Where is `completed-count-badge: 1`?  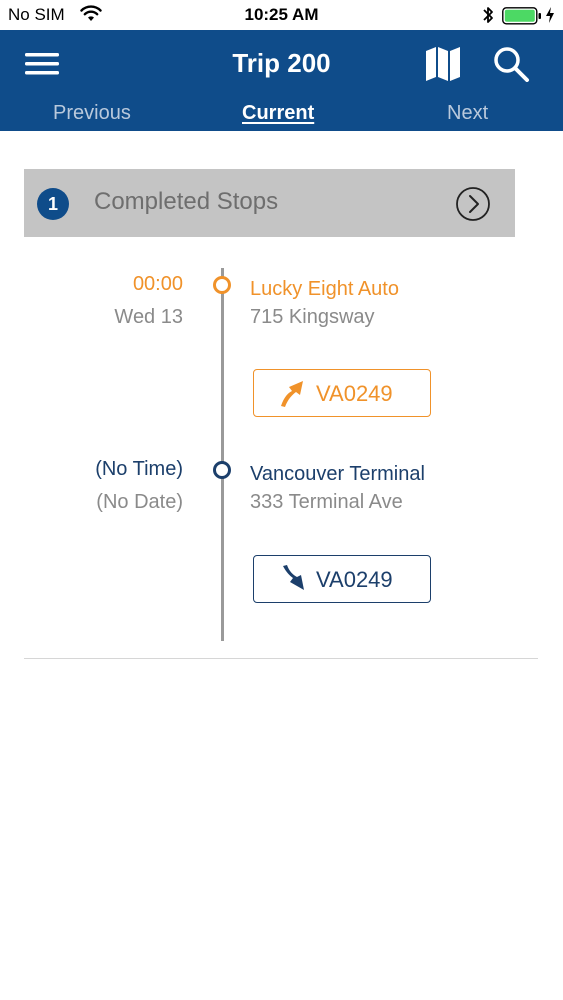
completed-count-badge: 1 is located at coordinates (53, 204).